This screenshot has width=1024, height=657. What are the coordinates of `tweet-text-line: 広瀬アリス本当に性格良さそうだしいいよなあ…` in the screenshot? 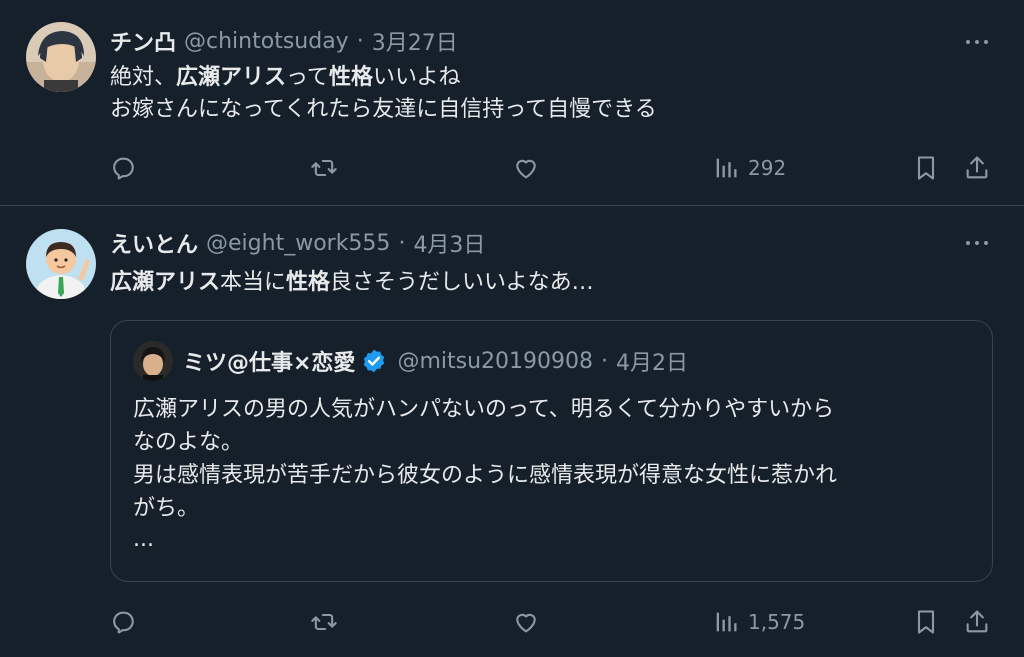 It's located at (352, 282).